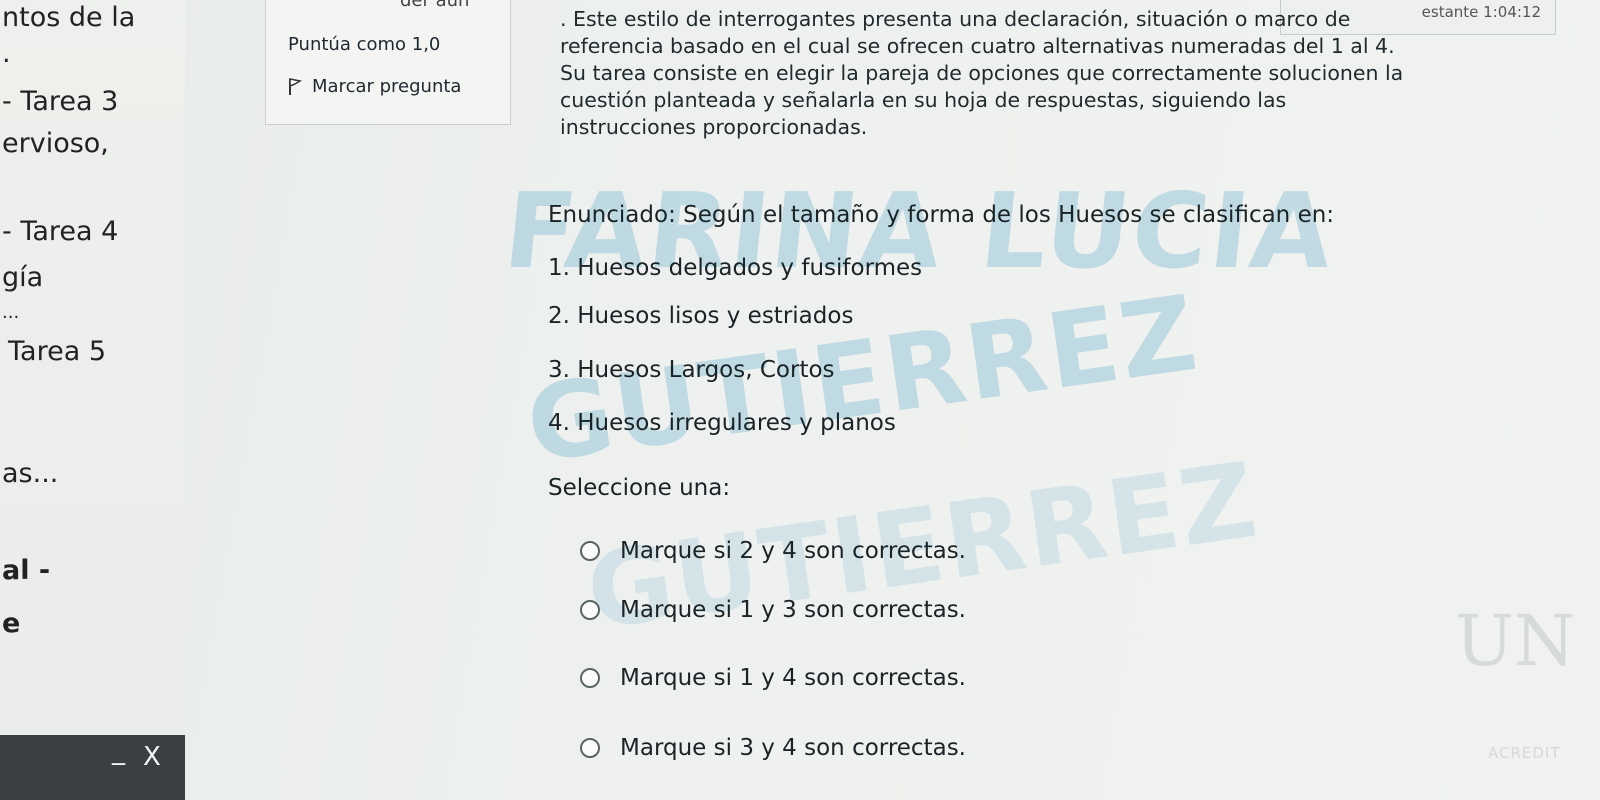 This screenshot has height=800, width=1600. I want to click on question-info-box, so click(388, 62).